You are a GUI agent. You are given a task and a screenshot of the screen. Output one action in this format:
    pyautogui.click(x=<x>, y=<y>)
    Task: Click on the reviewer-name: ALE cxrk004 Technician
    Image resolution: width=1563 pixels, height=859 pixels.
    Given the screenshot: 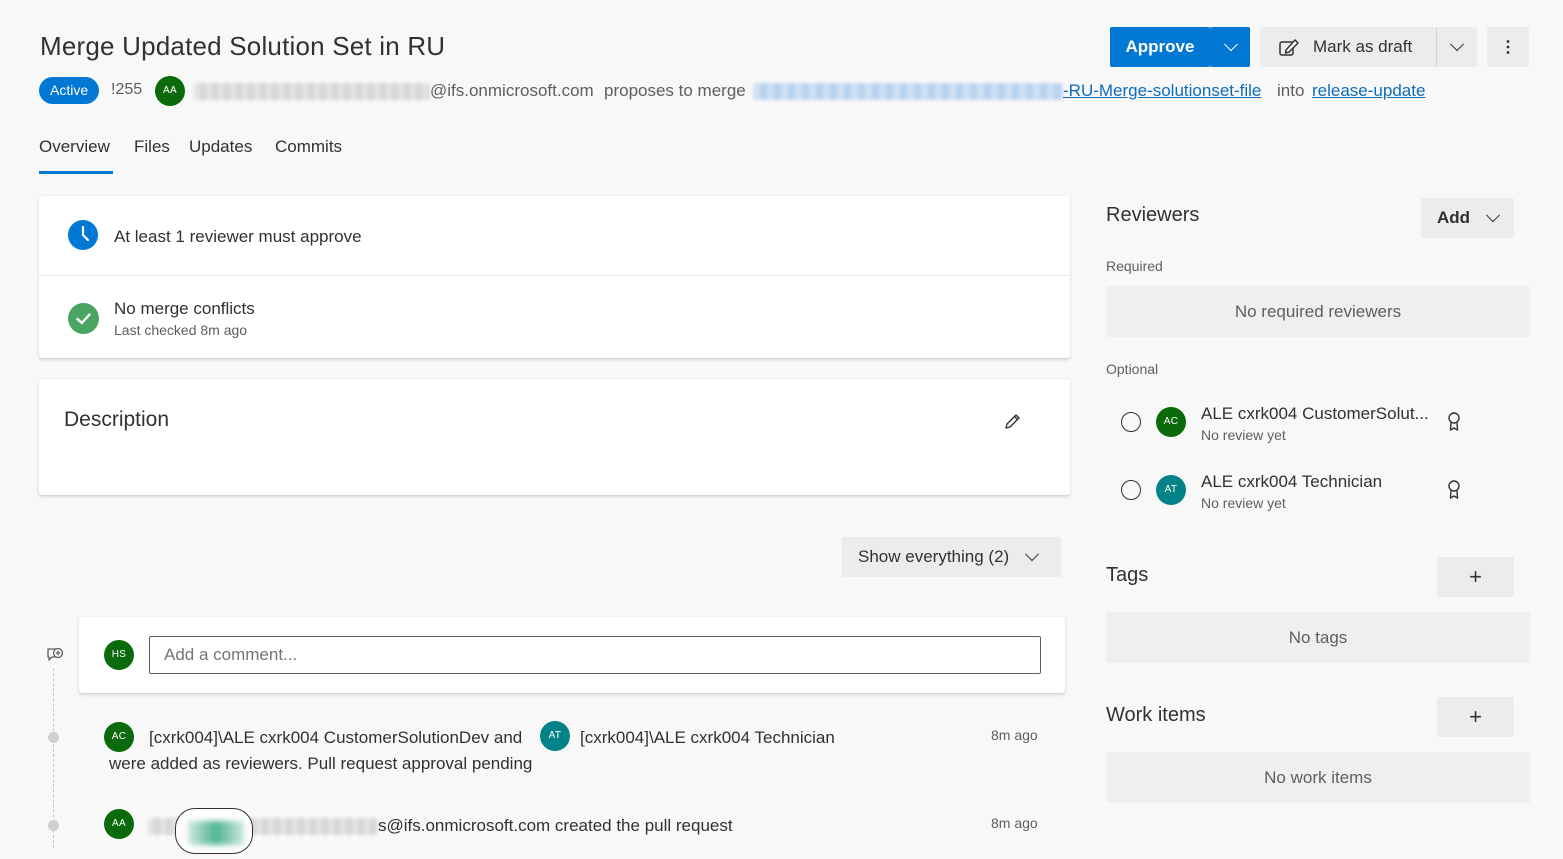 What is the action you would take?
    pyautogui.click(x=1291, y=482)
    